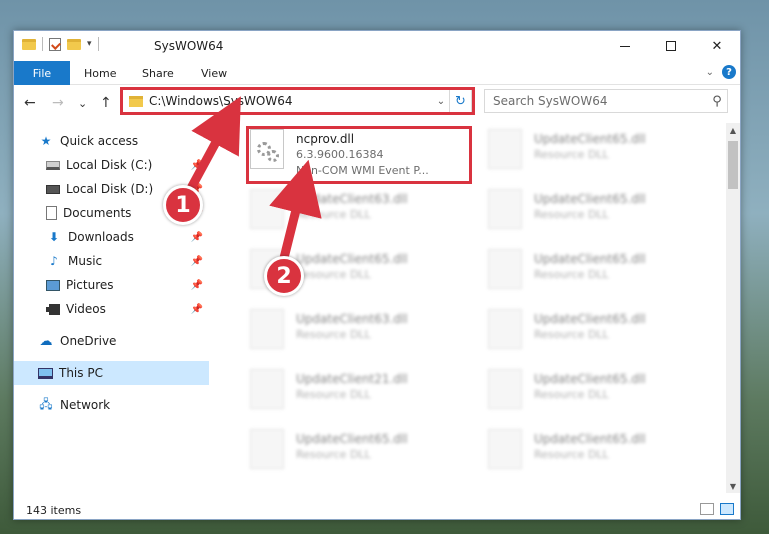 This screenshot has height=534, width=769. Describe the element at coordinates (101, 237) in the screenshot. I see `sidebar-item-label: Downloads` at that location.